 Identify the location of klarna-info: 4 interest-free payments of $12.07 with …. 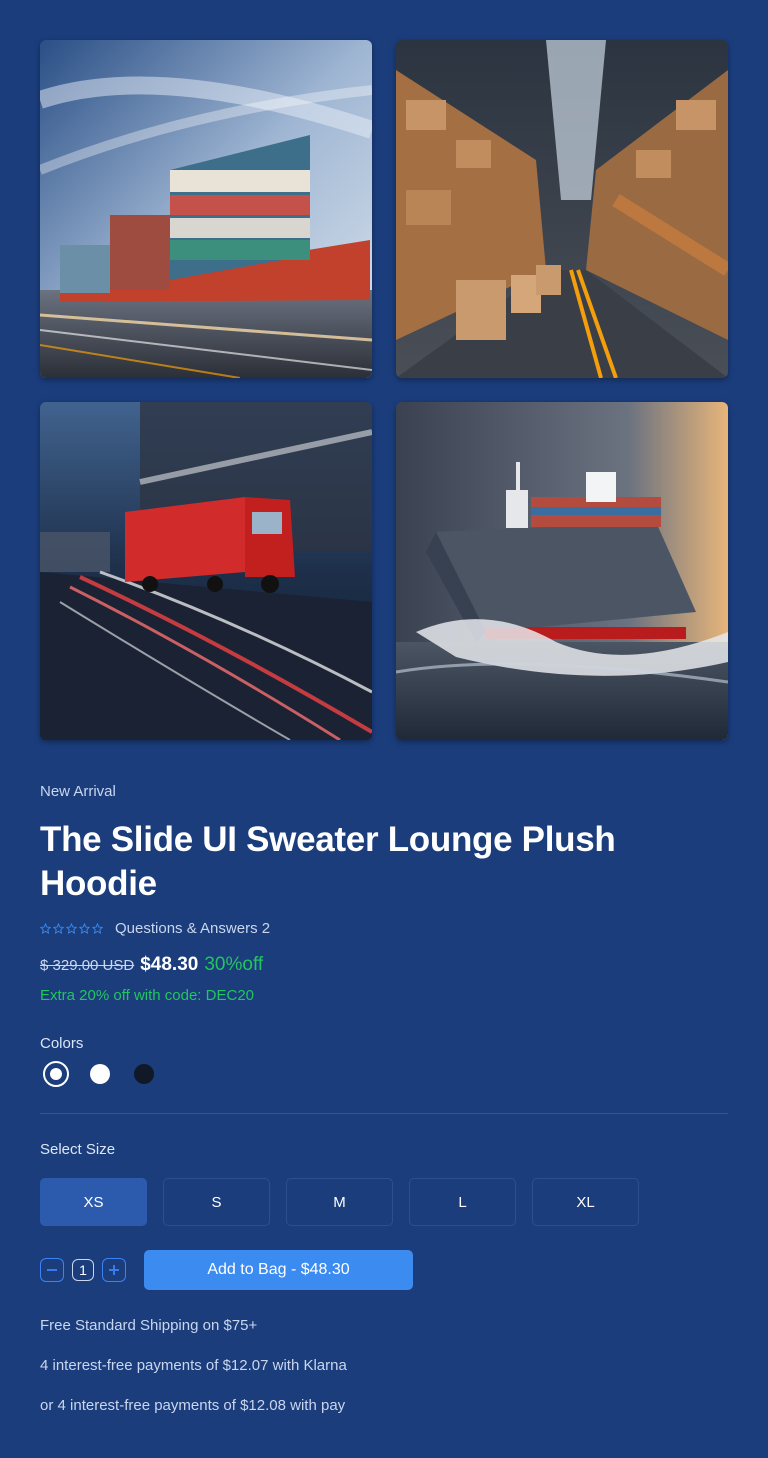
(193, 1365).